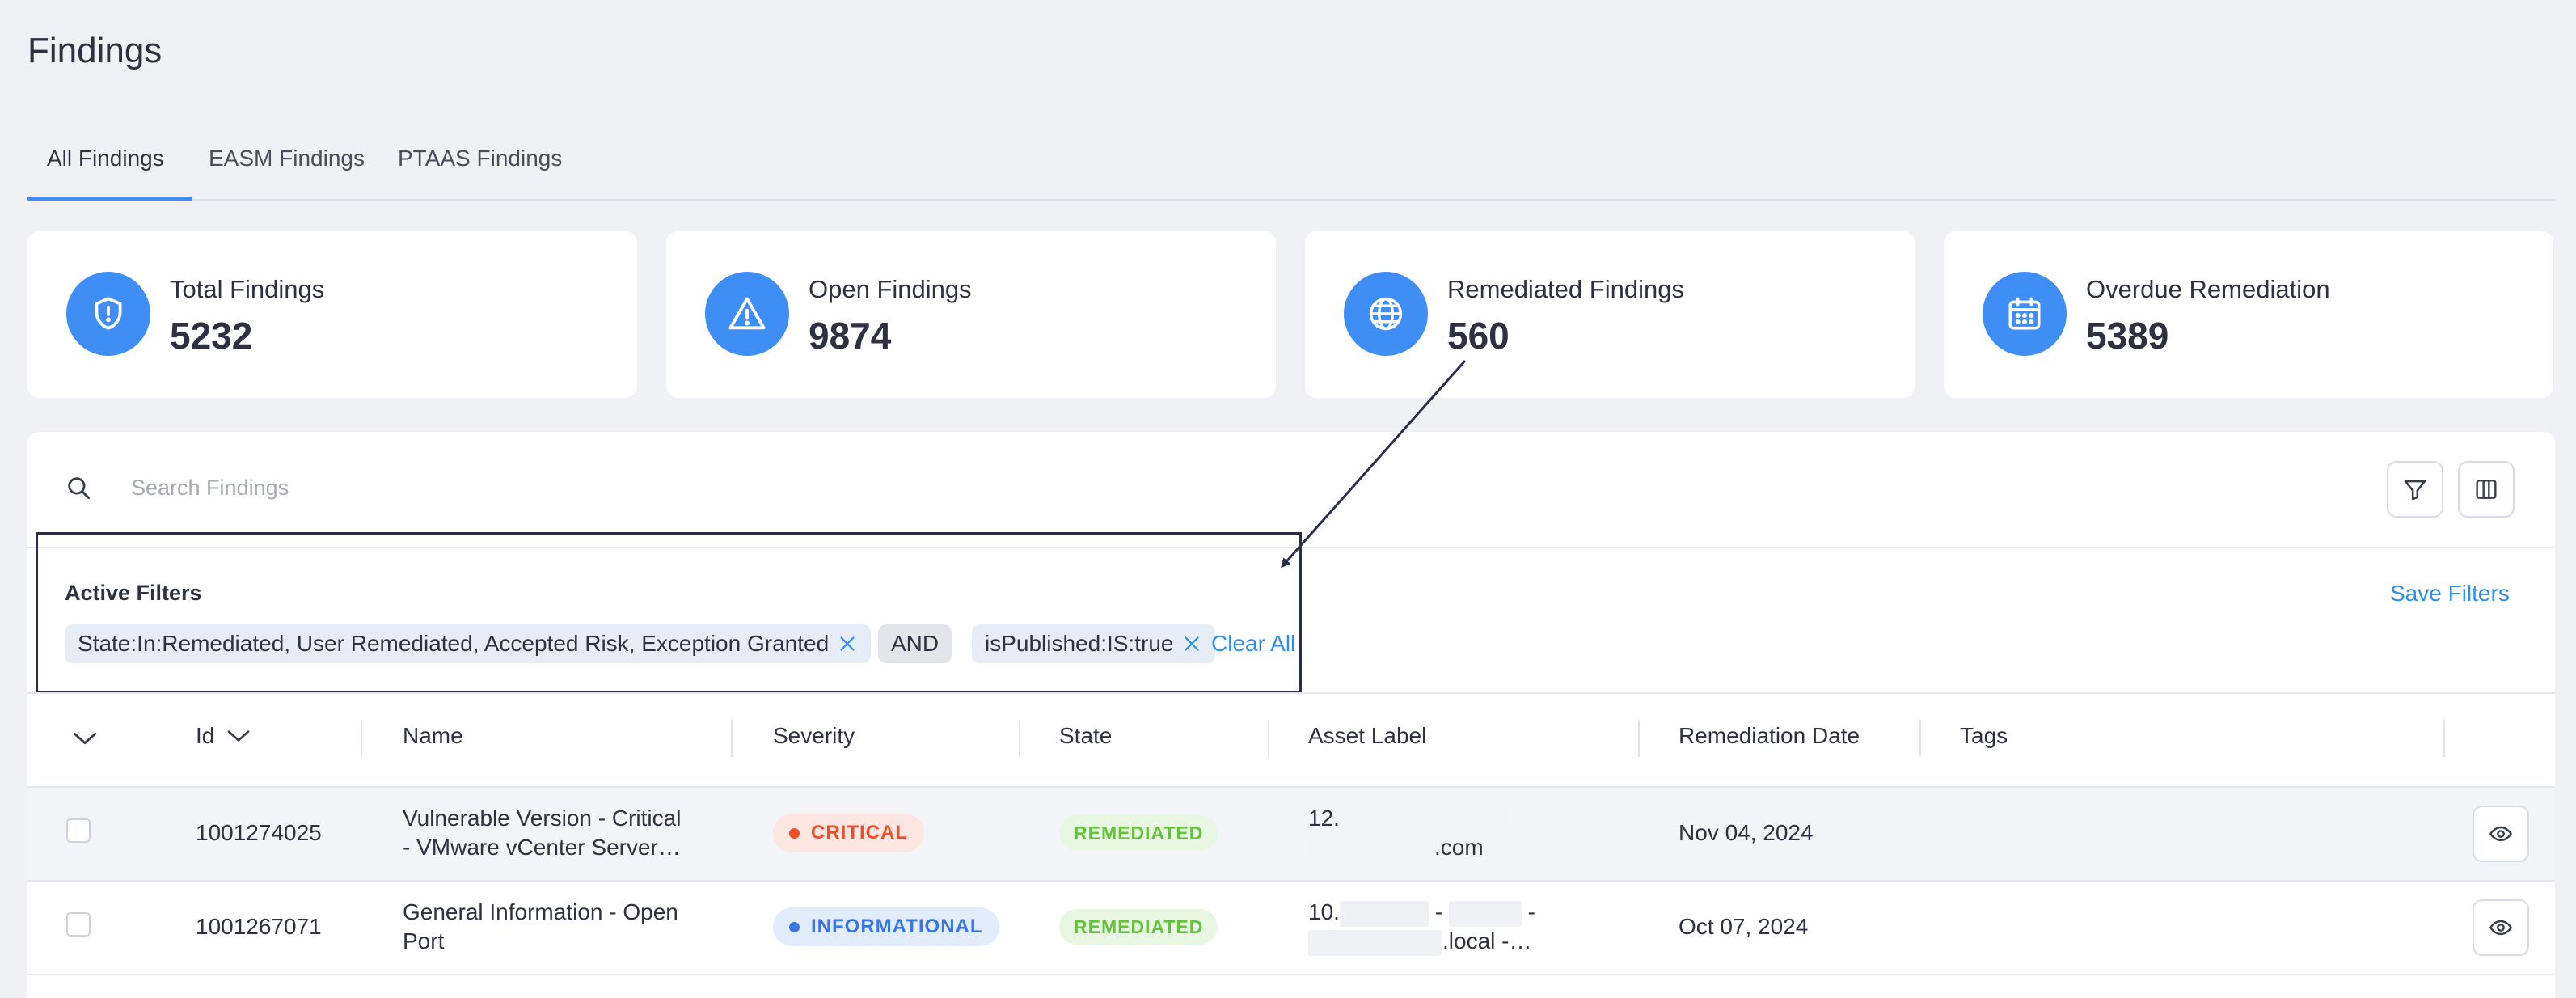 The height and width of the screenshot is (998, 2576). I want to click on stat-card-total-findings: Total Findings 5232, so click(332, 314).